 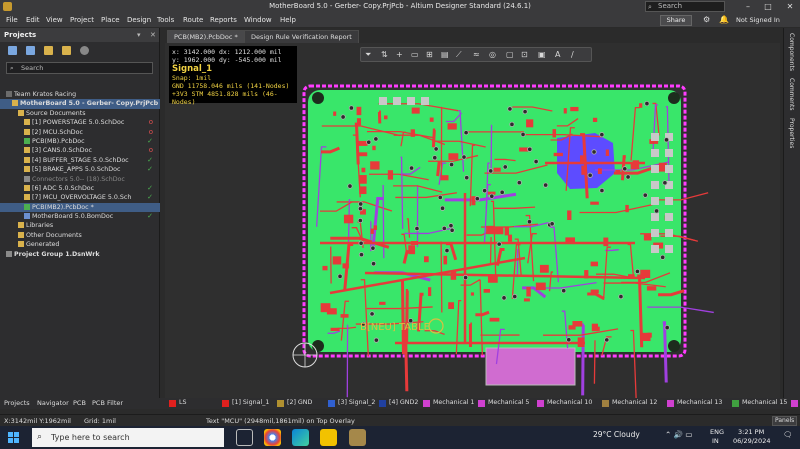 I want to click on menu-item-place: Place, so click(x=110, y=20).